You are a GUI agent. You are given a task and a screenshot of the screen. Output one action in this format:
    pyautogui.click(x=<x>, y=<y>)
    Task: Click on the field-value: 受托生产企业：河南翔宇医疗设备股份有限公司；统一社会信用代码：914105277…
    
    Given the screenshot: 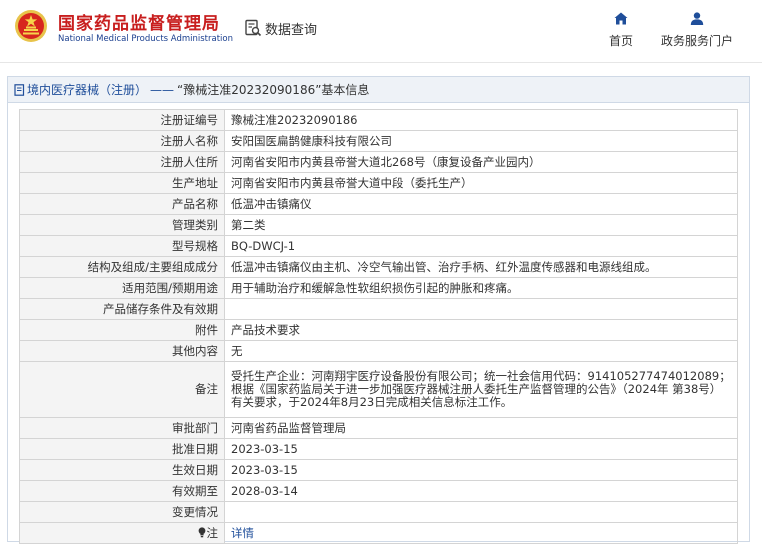 What is the action you would take?
    pyautogui.click(x=481, y=389)
    